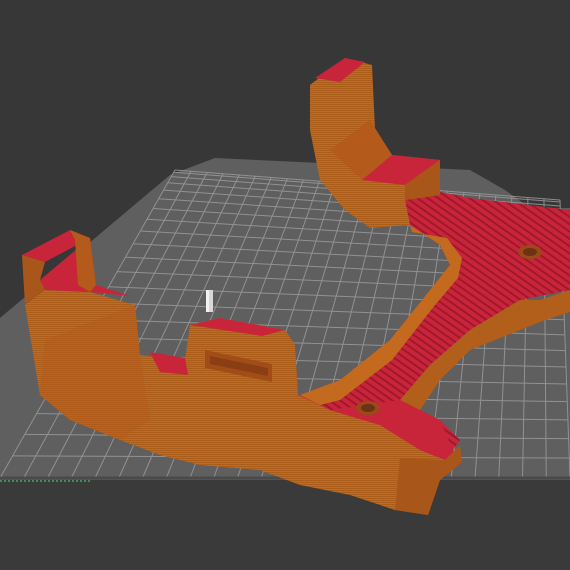 This screenshot has height=570, width=570. What do you see at coordinates (368, 408) in the screenshot?
I see `screw-hole-near` at bounding box center [368, 408].